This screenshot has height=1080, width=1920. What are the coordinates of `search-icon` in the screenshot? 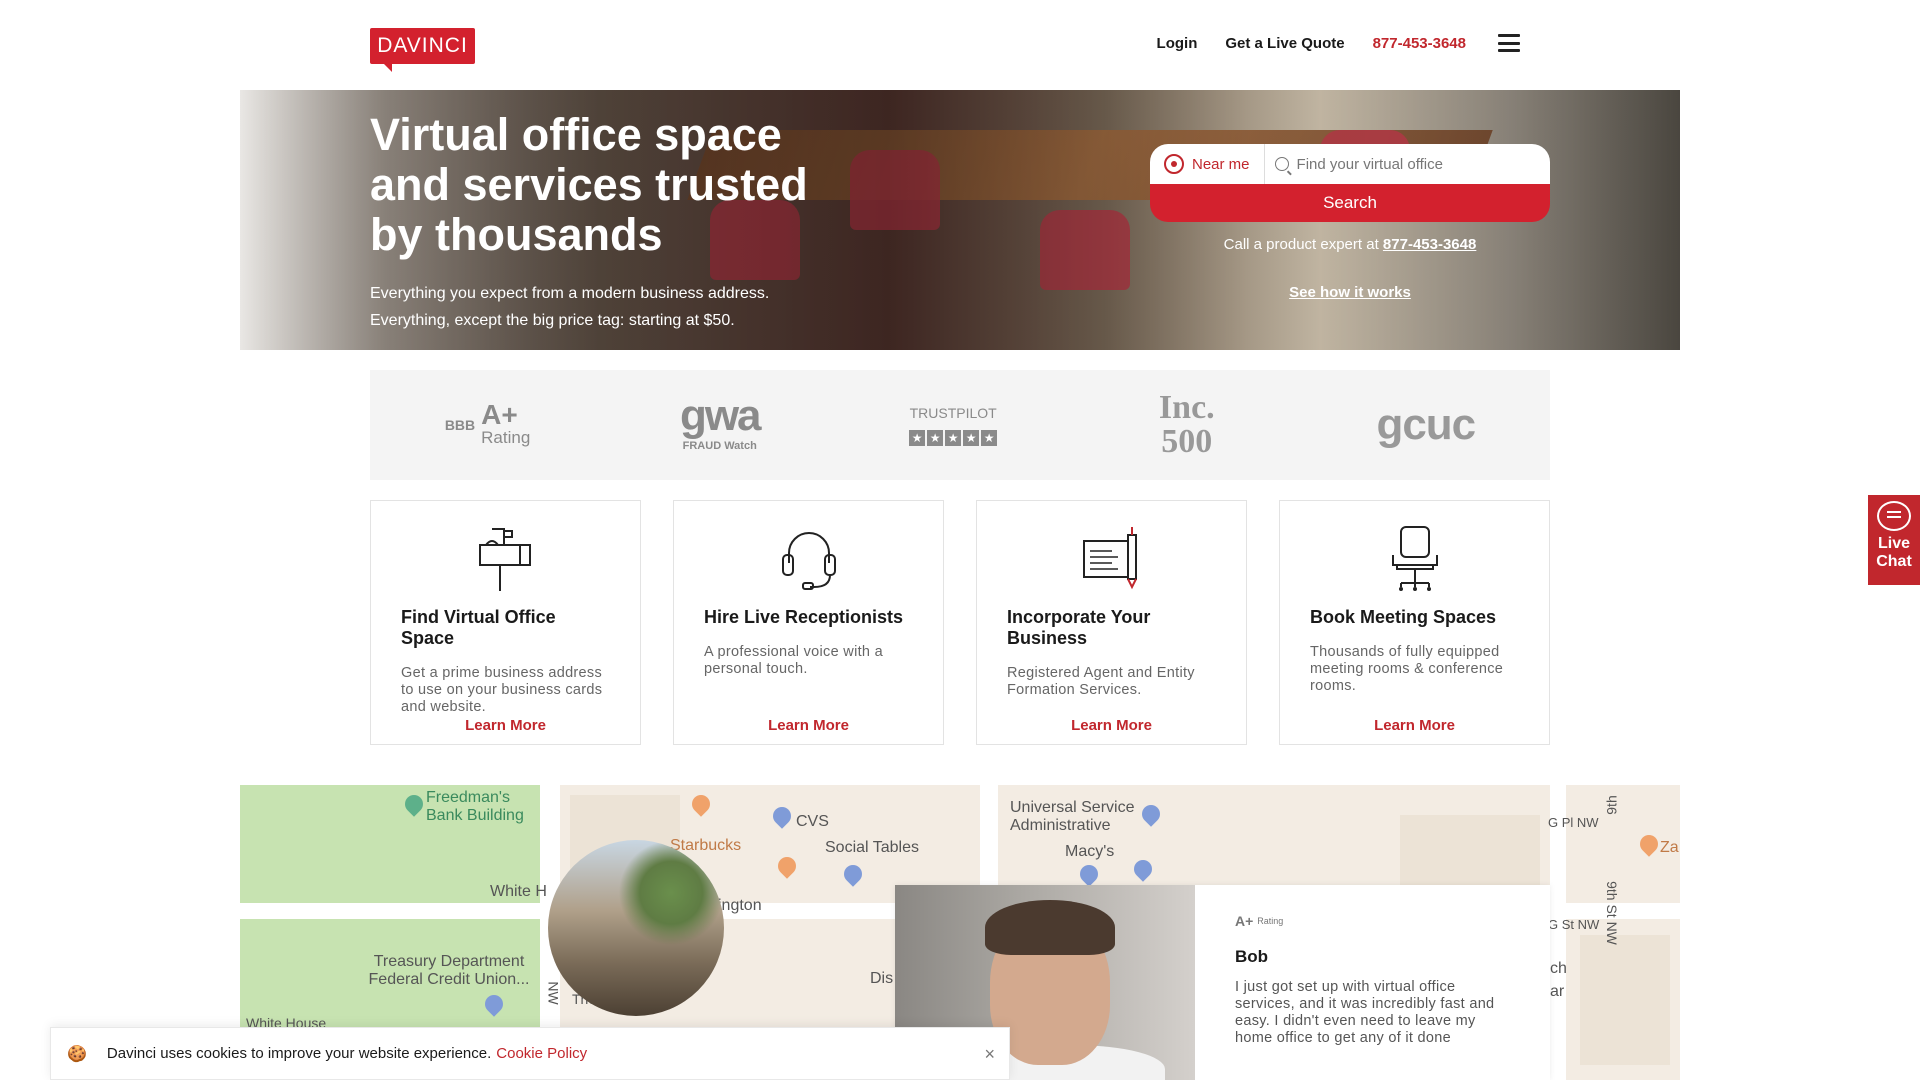 It's located at (1281, 164).